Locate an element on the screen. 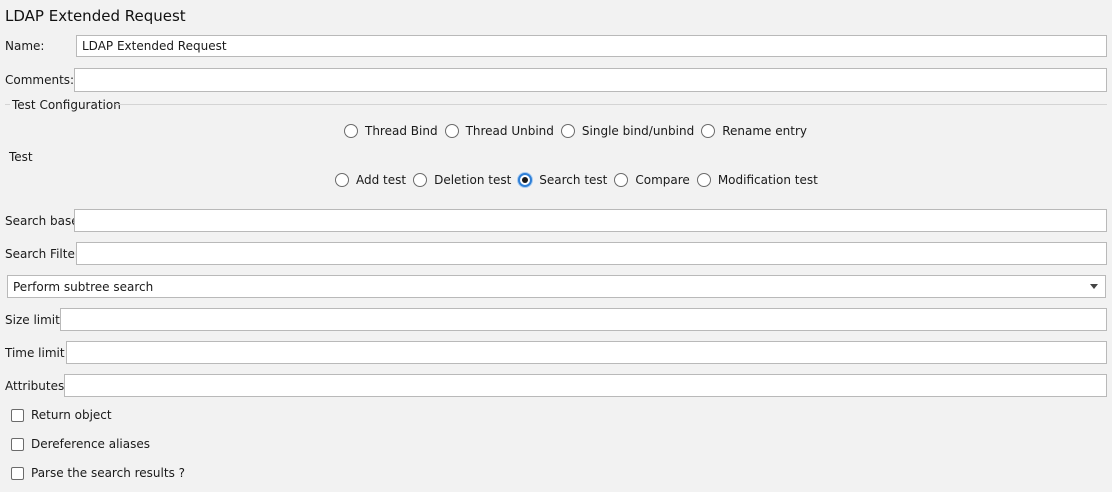 The image size is (1112, 492). test-configuration-legend: Test Configuration is located at coordinates (68, 105).